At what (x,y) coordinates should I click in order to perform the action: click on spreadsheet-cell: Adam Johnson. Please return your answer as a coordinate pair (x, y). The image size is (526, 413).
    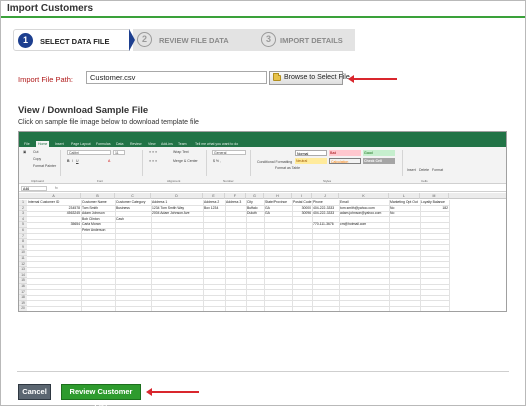
    Looking at the image, I should click on (93, 213).